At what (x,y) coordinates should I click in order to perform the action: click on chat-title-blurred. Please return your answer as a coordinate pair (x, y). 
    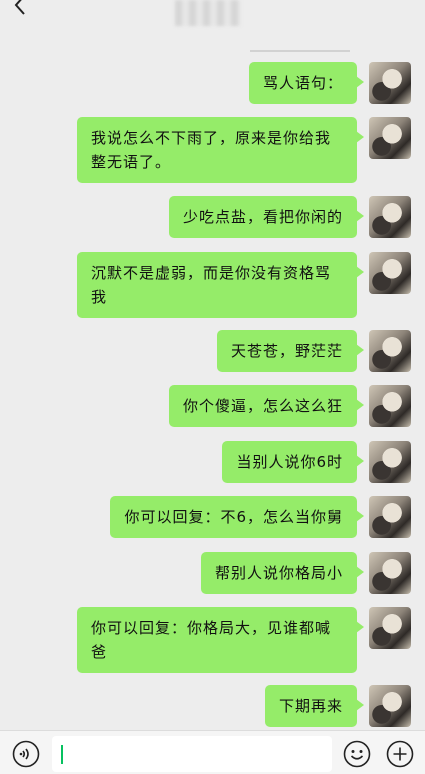
    Looking at the image, I should click on (208, 13).